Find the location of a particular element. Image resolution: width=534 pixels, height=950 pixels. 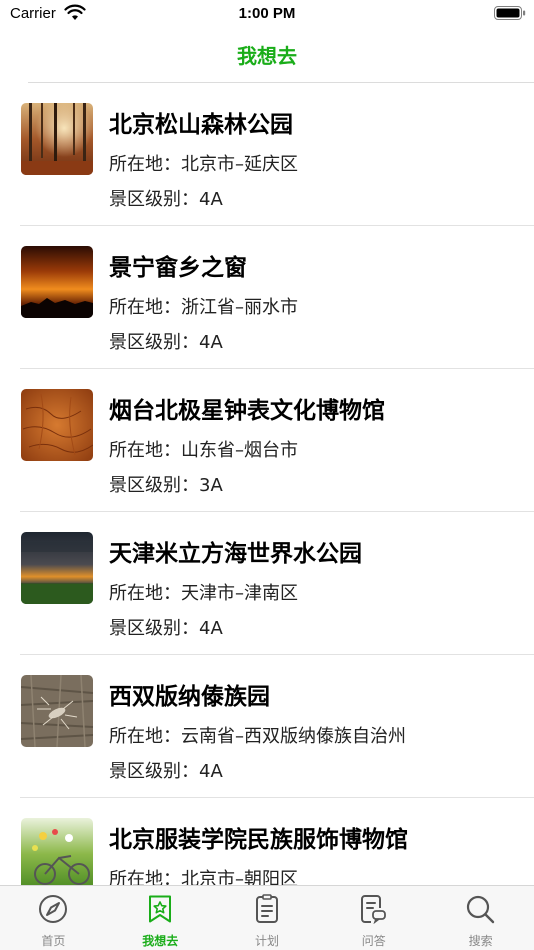

list-item: 北京服装学院民族服饰博物馆 所在地：北京市–朝阳区 is located at coordinates (267, 841).